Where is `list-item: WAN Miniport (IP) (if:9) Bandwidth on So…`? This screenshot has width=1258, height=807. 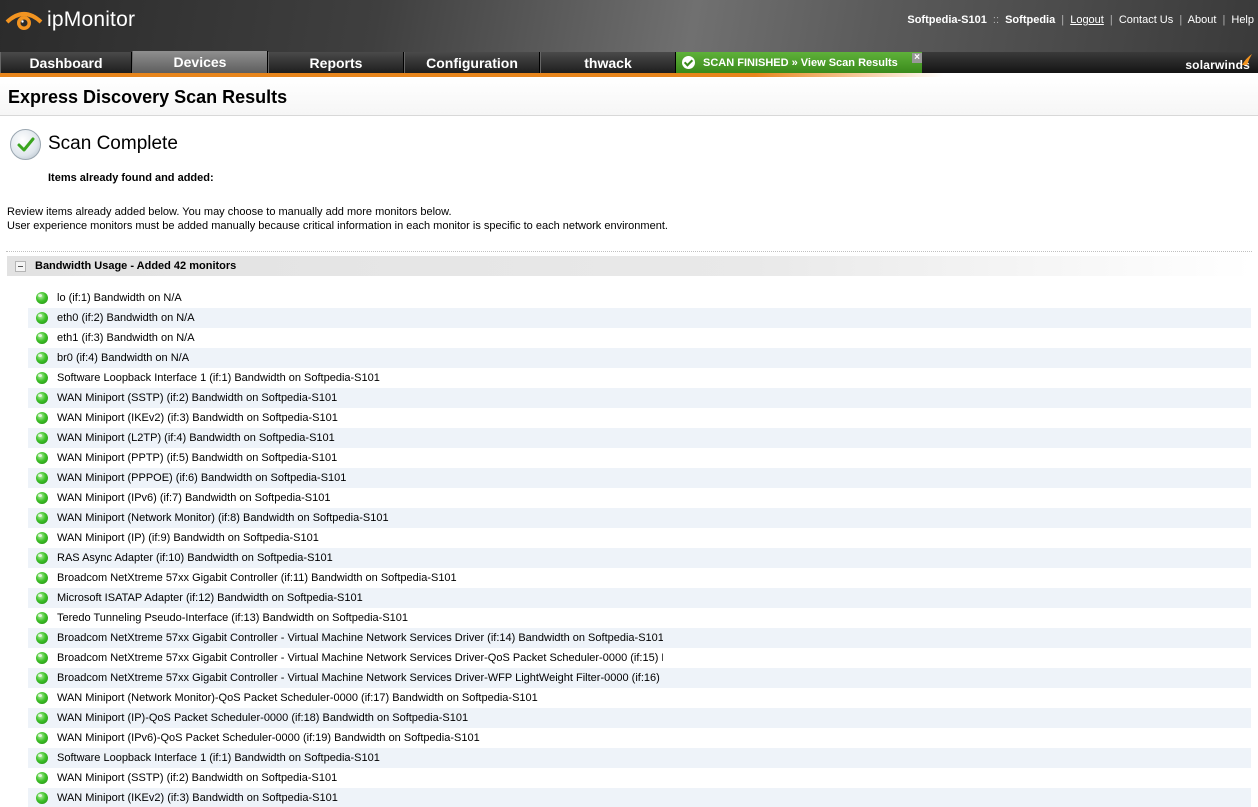
list-item: WAN Miniport (IP) (if:9) Bandwidth on So… is located at coordinates (639, 538).